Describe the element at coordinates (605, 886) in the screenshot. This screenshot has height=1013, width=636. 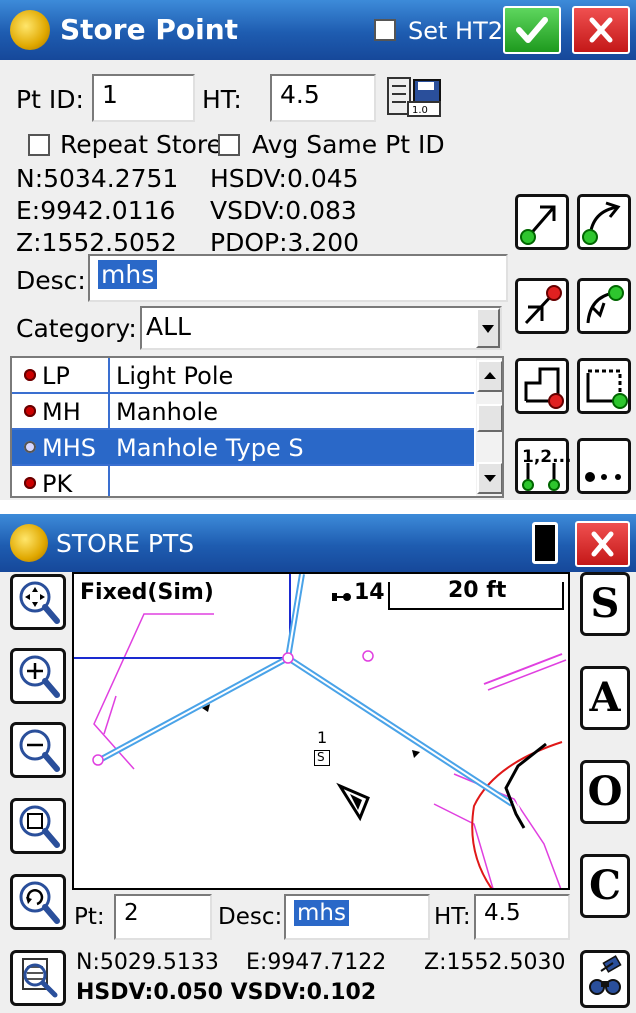
I see `store-button-c: C` at that location.